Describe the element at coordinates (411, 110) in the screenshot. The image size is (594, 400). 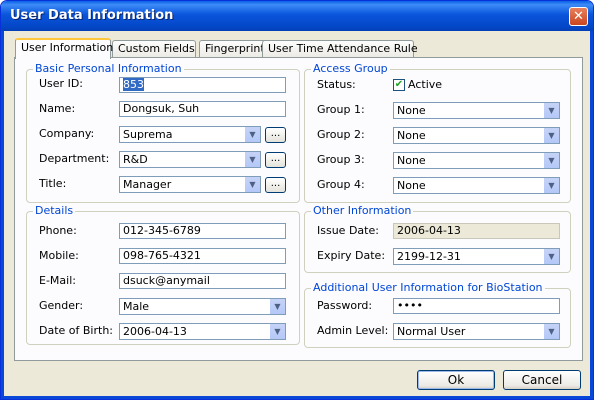
I see `group1-value: None` at that location.